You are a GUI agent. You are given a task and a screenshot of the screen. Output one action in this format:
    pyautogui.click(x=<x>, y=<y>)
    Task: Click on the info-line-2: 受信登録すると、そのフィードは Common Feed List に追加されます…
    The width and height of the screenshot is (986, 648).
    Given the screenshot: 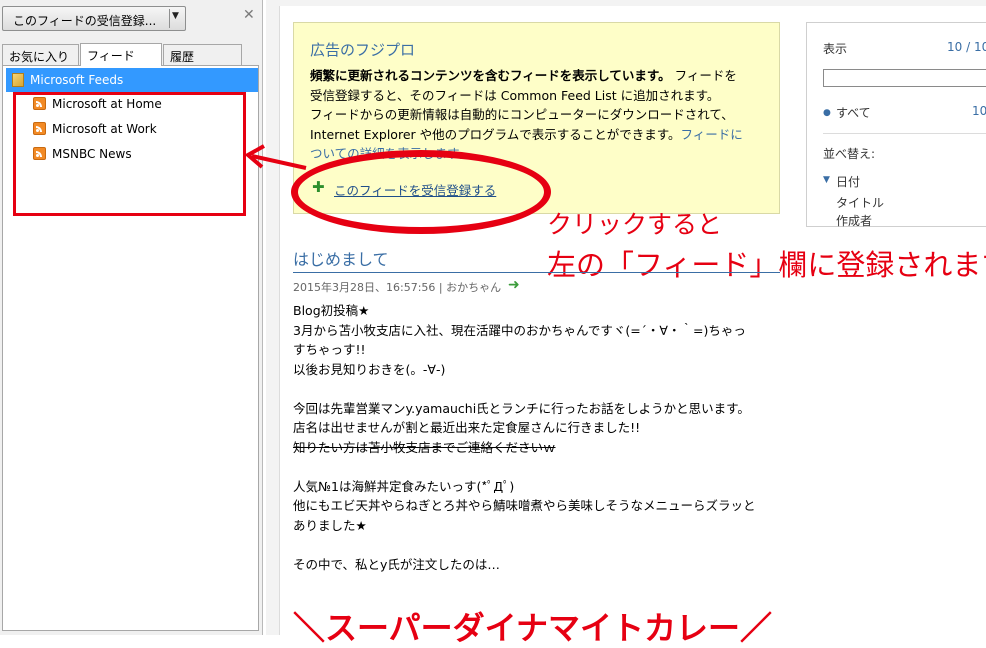 What is the action you would take?
    pyautogui.click(x=515, y=95)
    